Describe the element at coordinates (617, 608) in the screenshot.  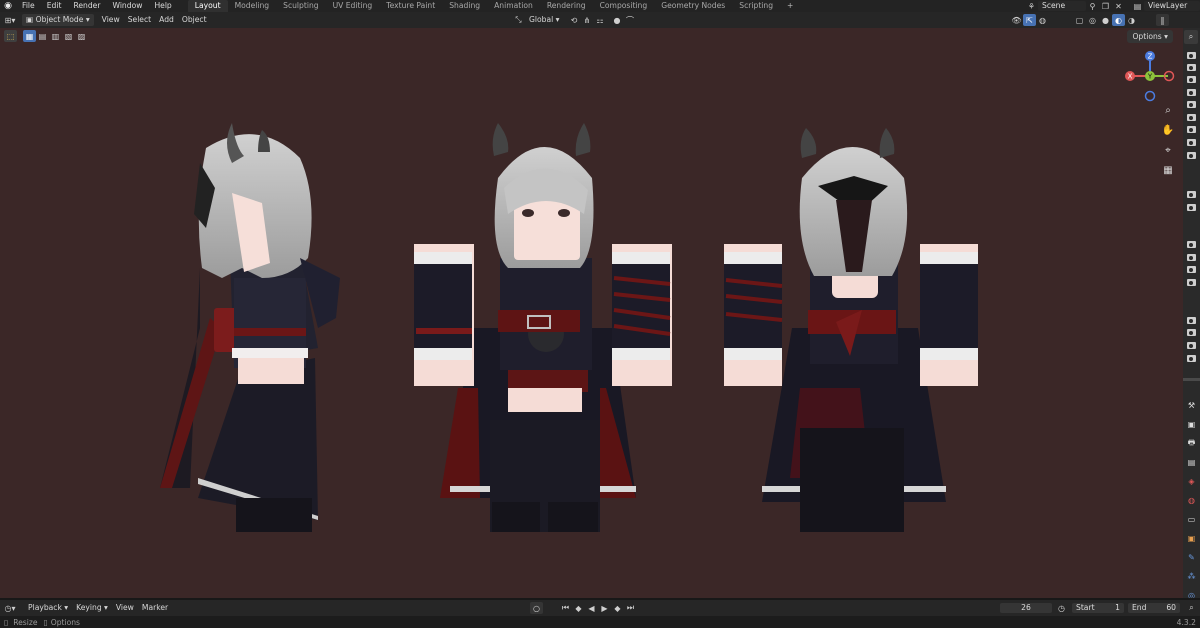
I see `jump-next-keyframe-icon: ◆` at that location.